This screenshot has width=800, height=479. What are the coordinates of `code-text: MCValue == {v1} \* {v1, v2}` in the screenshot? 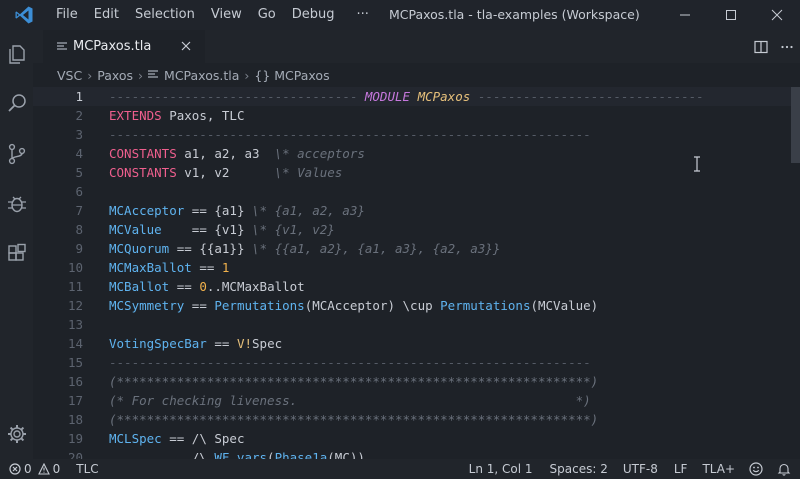 It's located at (222, 229).